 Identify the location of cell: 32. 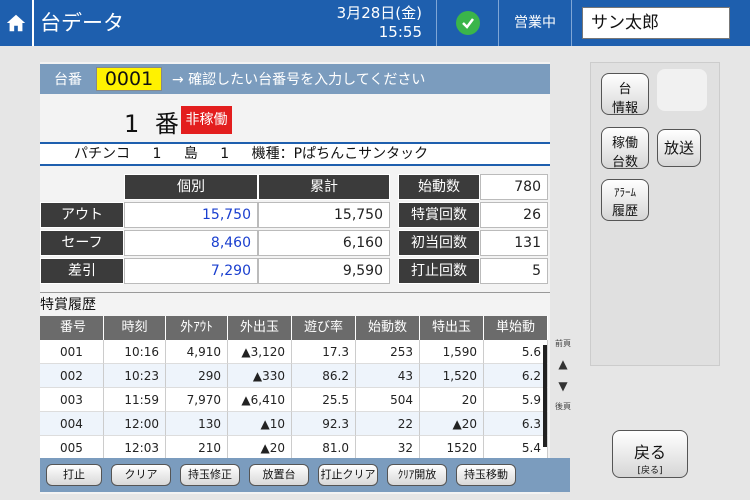
(388, 448).